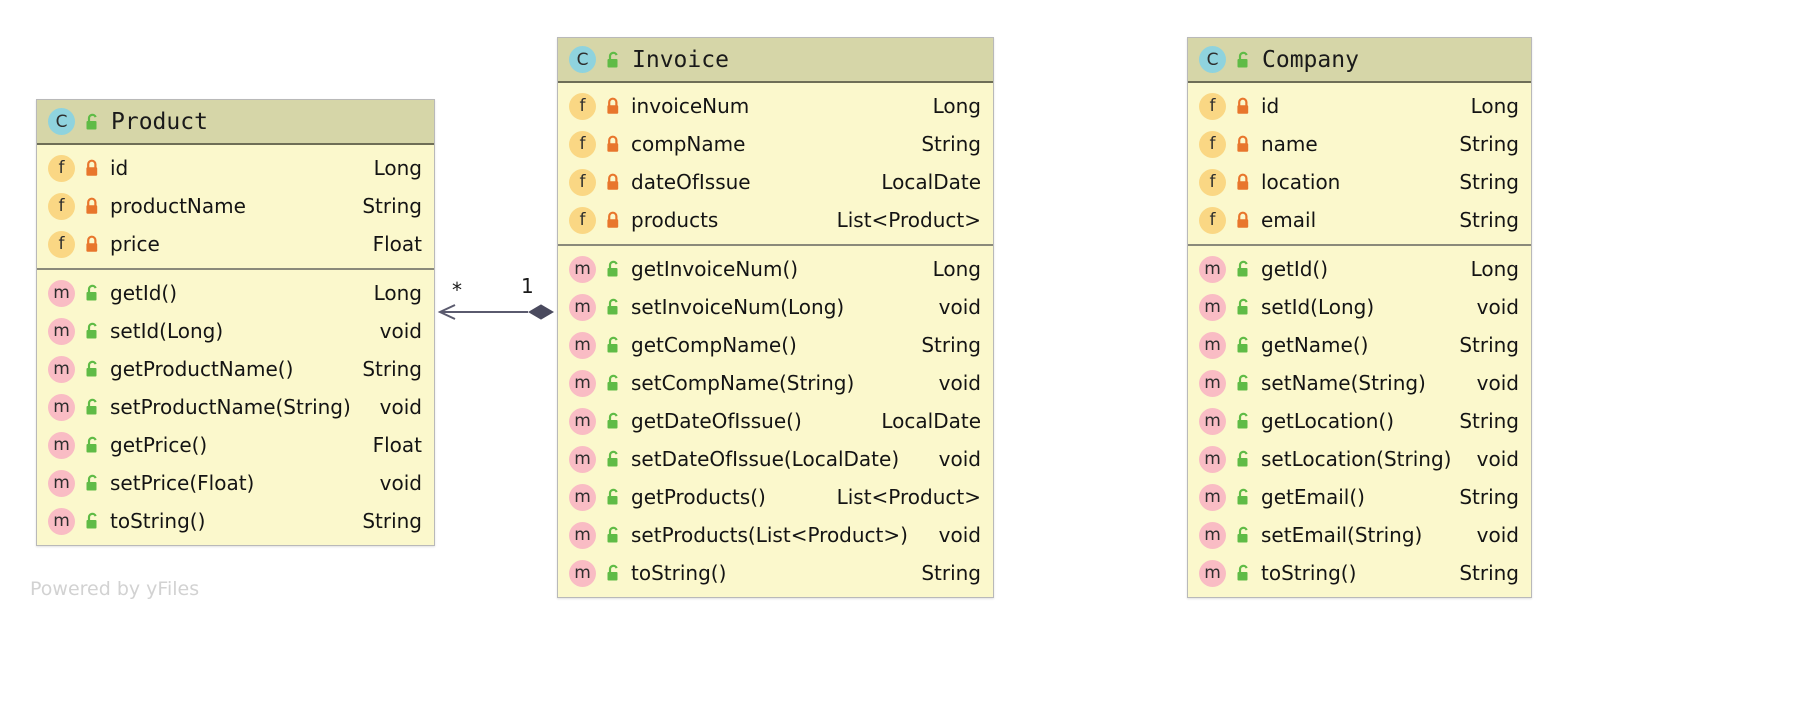 Image resolution: width=1812 pixels, height=718 pixels. Describe the element at coordinates (688, 144) in the screenshot. I see `field-name: compName` at that location.